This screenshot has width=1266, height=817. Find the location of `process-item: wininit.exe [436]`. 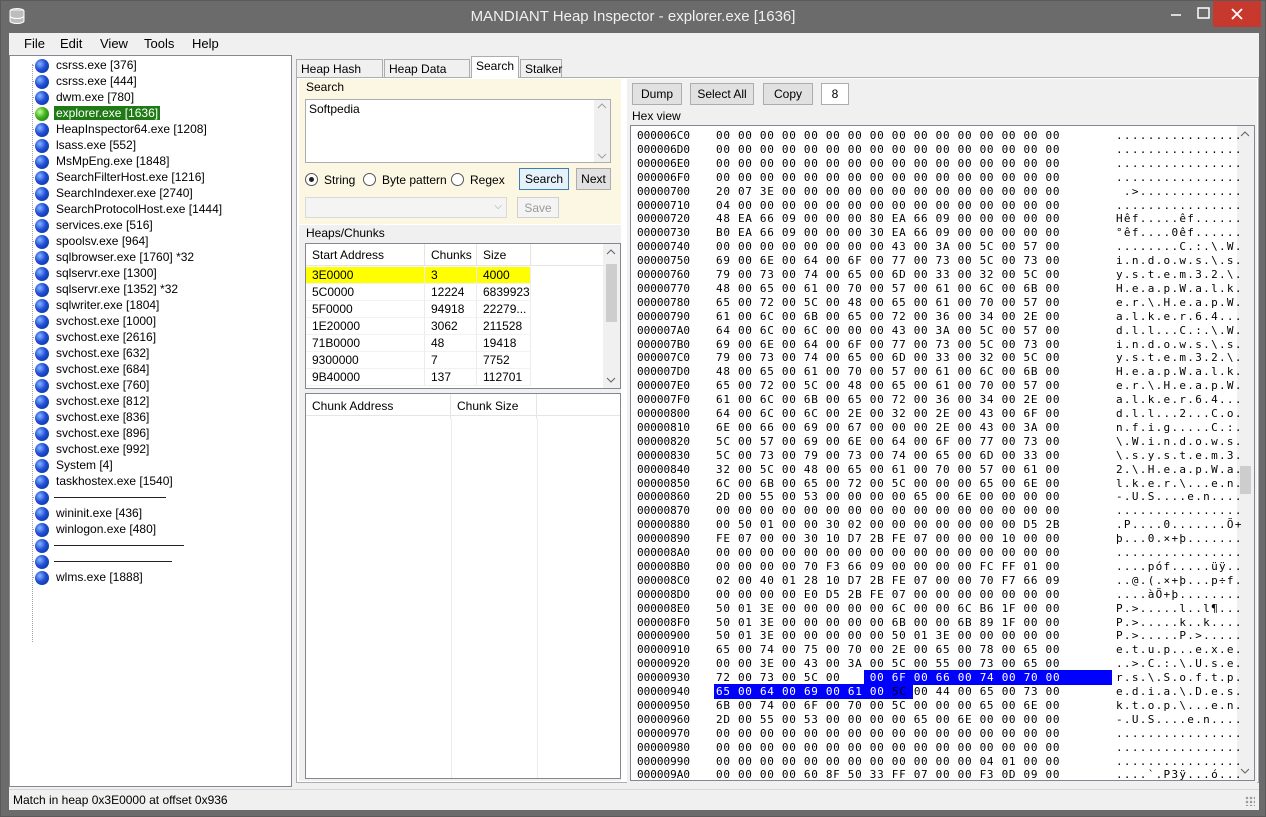

process-item: wininit.exe [436] is located at coordinates (161, 513).